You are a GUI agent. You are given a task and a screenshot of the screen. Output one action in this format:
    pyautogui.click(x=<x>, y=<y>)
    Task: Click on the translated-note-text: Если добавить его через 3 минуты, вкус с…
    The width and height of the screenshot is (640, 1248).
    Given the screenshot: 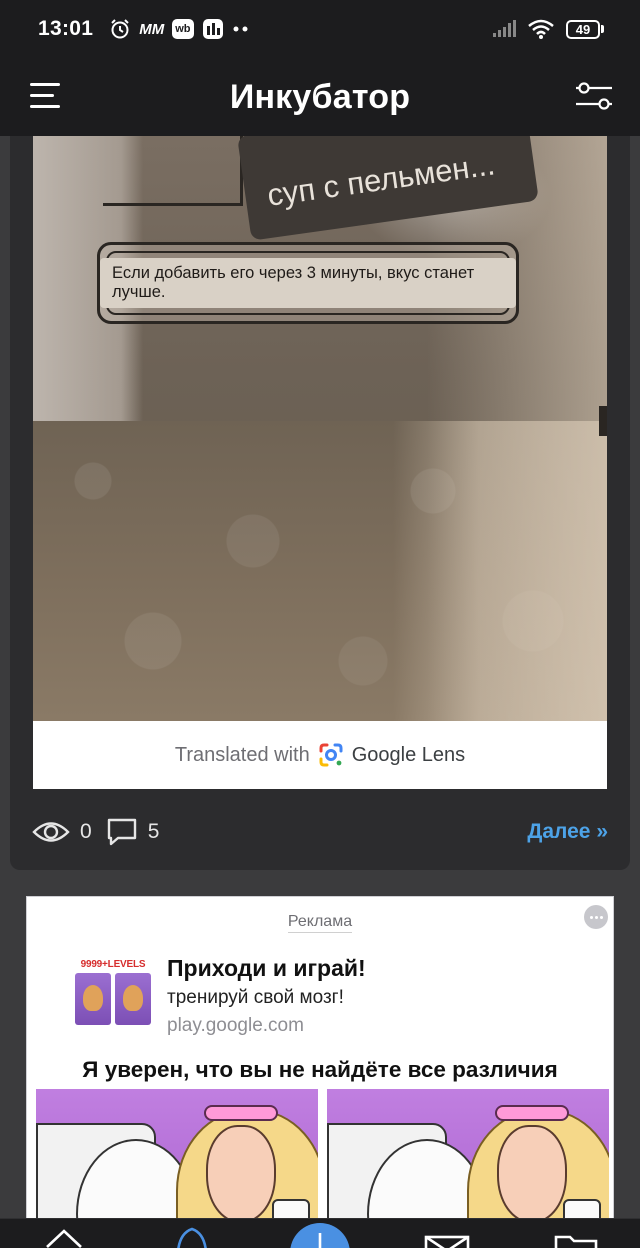 What is the action you would take?
    pyautogui.click(x=308, y=283)
    